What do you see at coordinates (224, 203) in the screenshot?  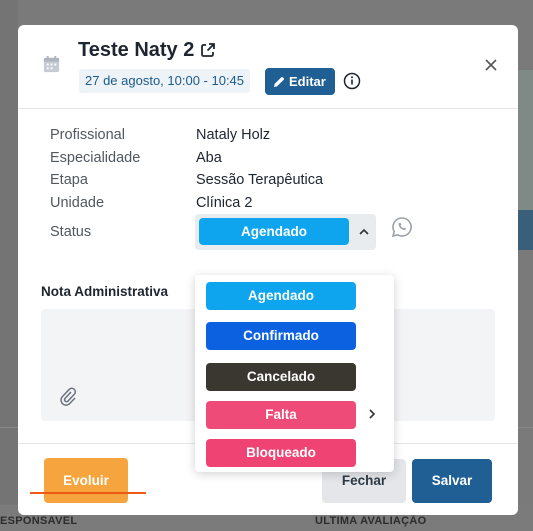 I see `detail-value: Clínica 2` at bounding box center [224, 203].